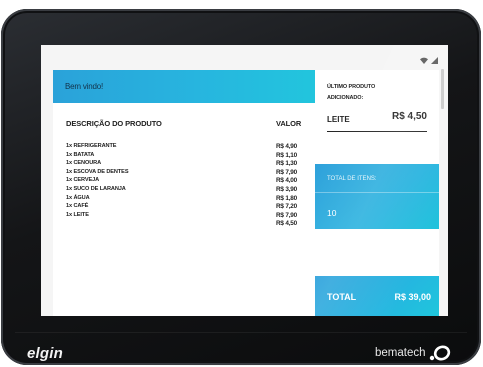  I want to click on total-label: TOTAL, so click(342, 297).